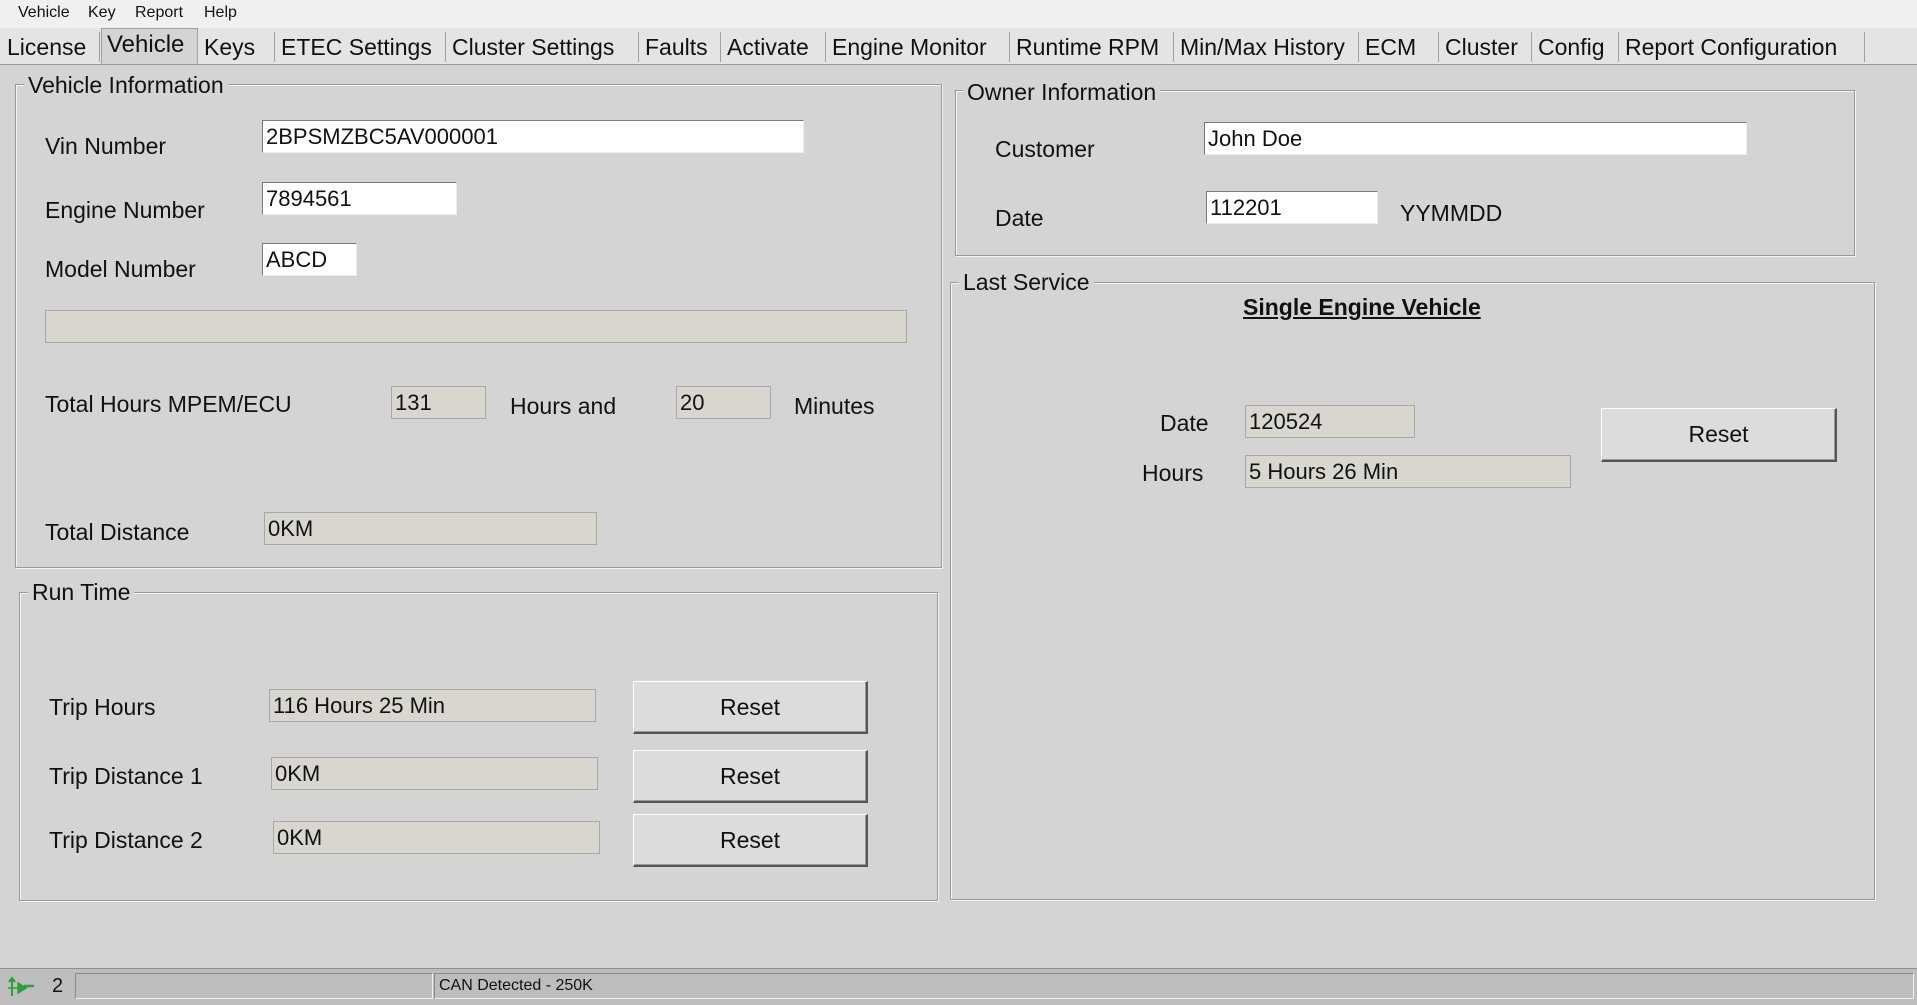 This screenshot has height=1005, width=1917. Describe the element at coordinates (1408, 471) in the screenshot. I see `service-hours-field: 5 Hours 26 Min` at that location.